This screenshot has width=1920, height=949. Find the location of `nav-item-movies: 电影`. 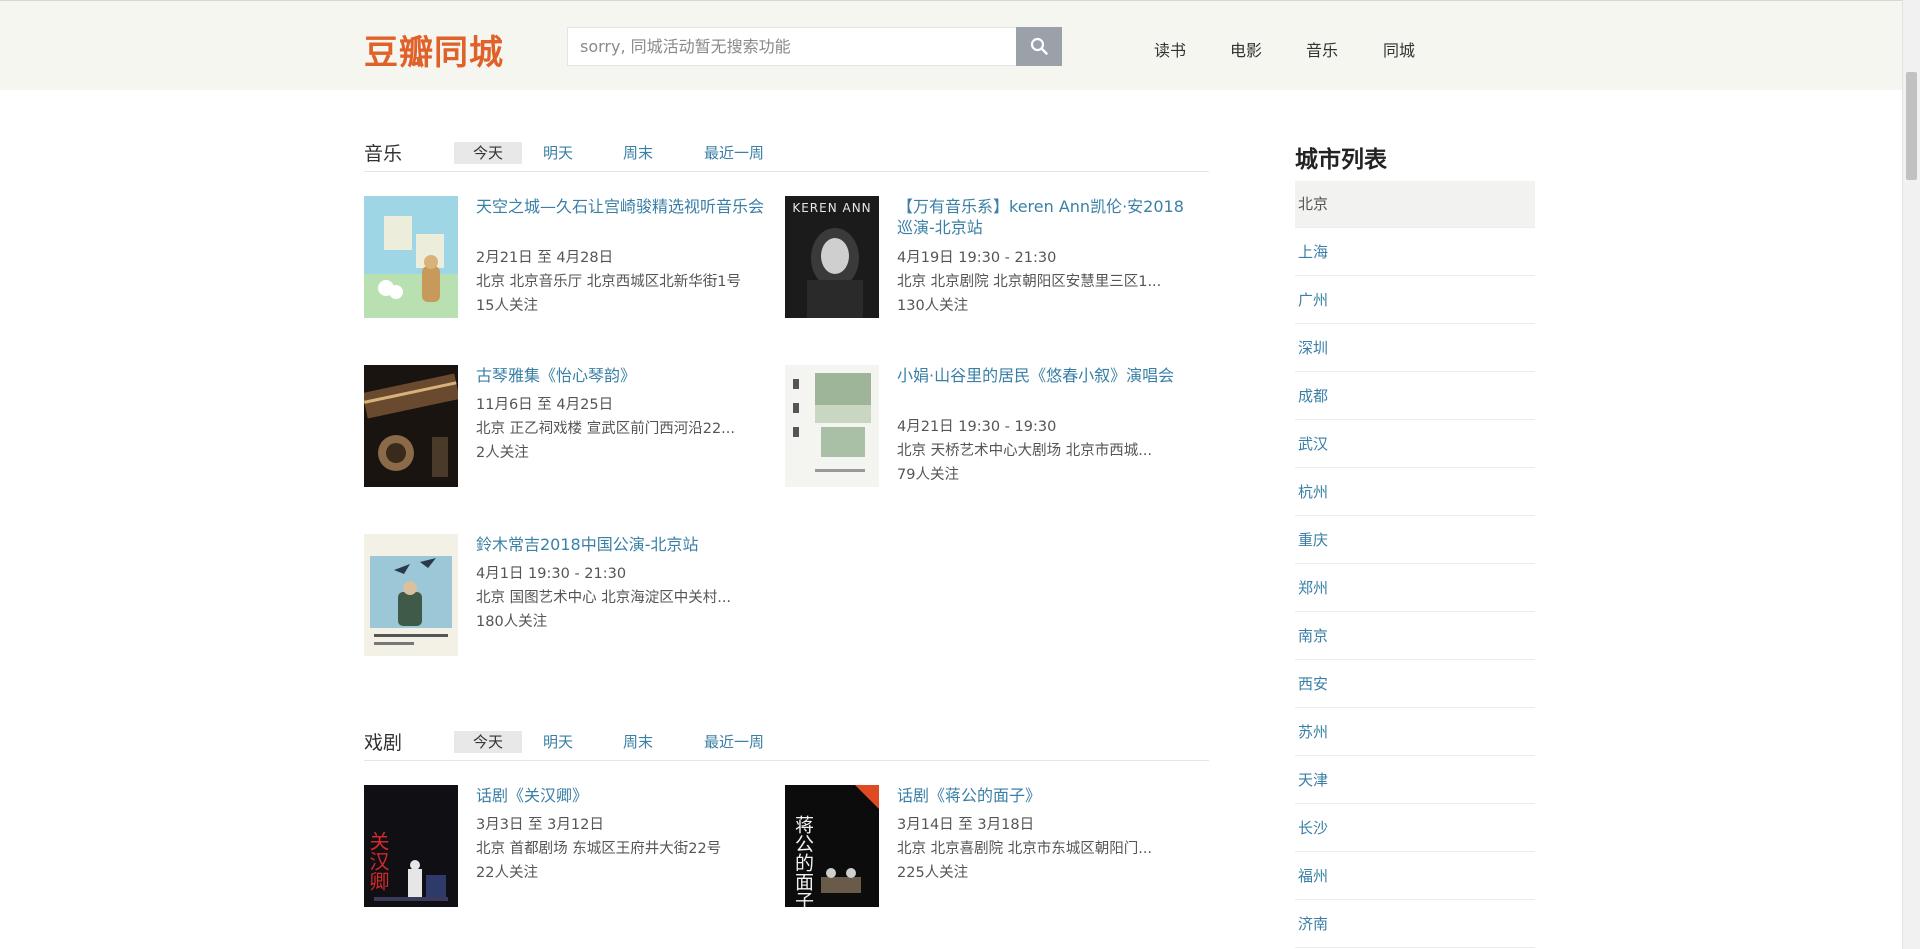

nav-item-movies: 电影 is located at coordinates (1246, 49).